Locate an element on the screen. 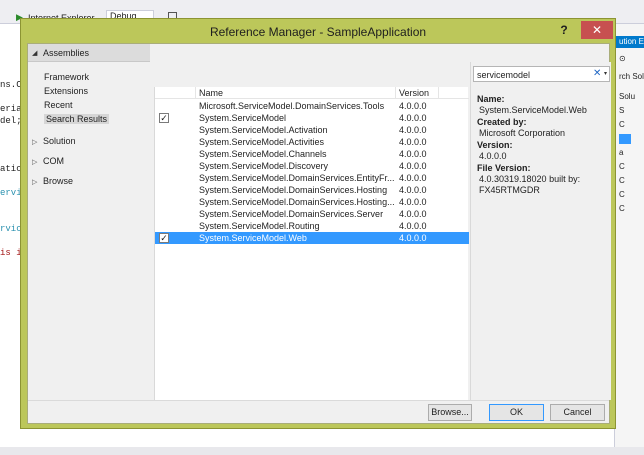 The width and height of the screenshot is (644, 455). assembly-row: System.ServiceModel.Discovery 4.0.0.0 is located at coordinates (312, 166).